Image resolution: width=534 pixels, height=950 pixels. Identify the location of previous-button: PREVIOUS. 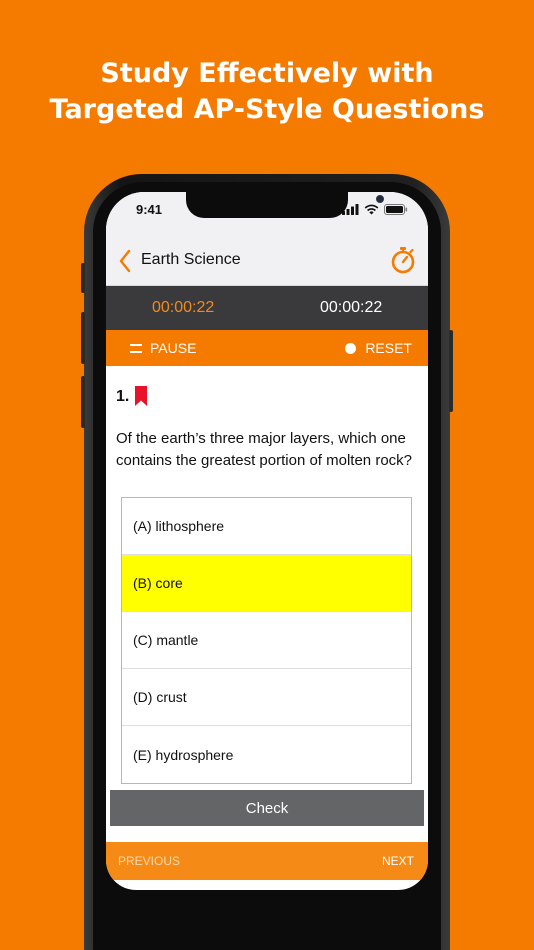
(149, 861).